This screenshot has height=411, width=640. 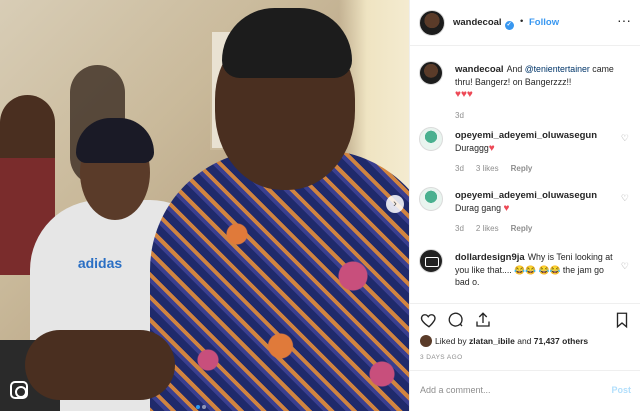 I want to click on likes-summary: Liked by zlatan_ibile and 71,437 others, so click(x=504, y=341).